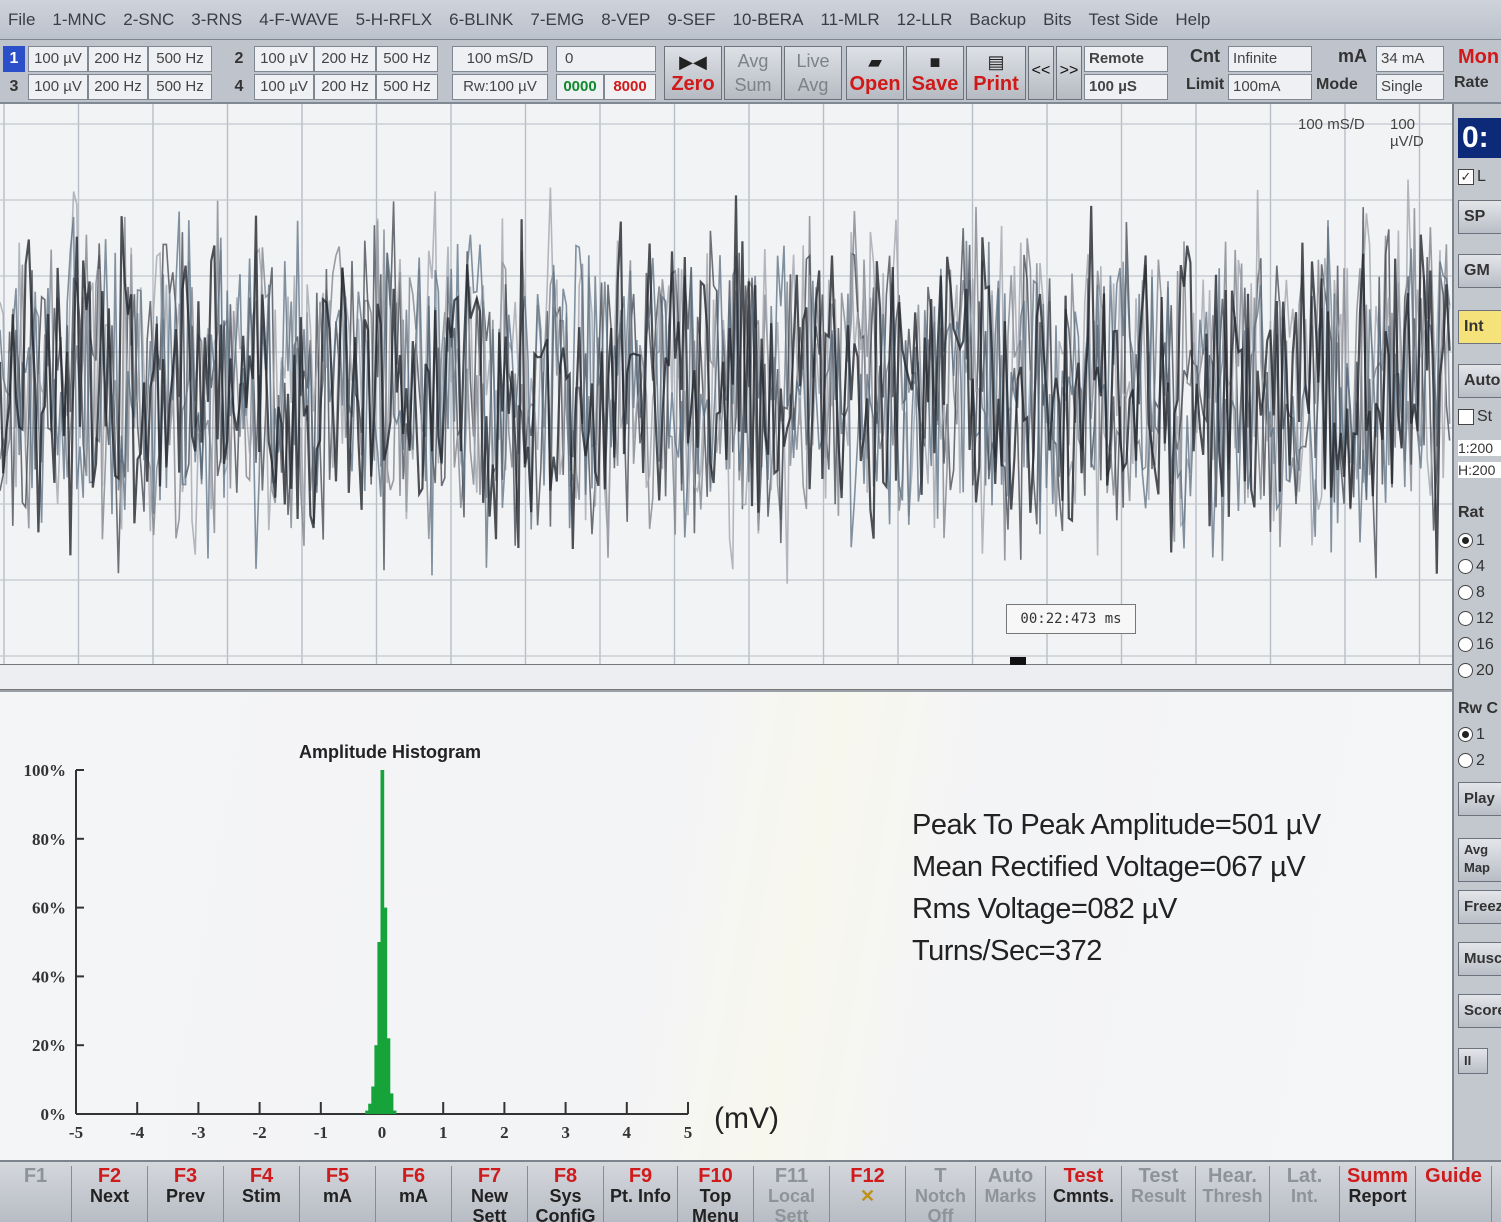  I want to click on channel-2-select: 2, so click(239, 59).